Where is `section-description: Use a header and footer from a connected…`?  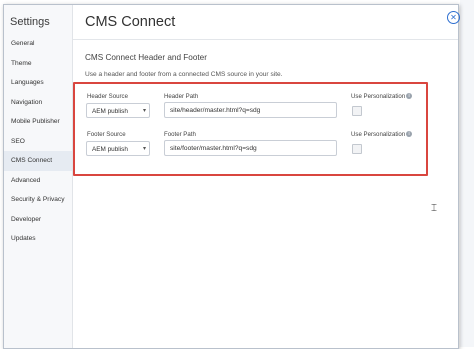
section-description: Use a header and footer from a connected… is located at coordinates (184, 74).